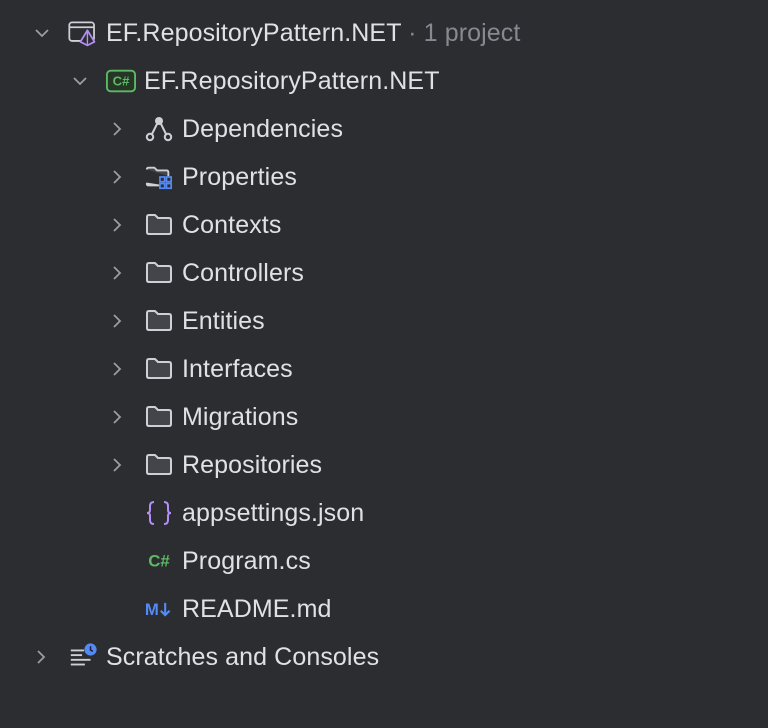  Describe the element at coordinates (83, 657) in the screenshot. I see `scratches-icon` at that location.